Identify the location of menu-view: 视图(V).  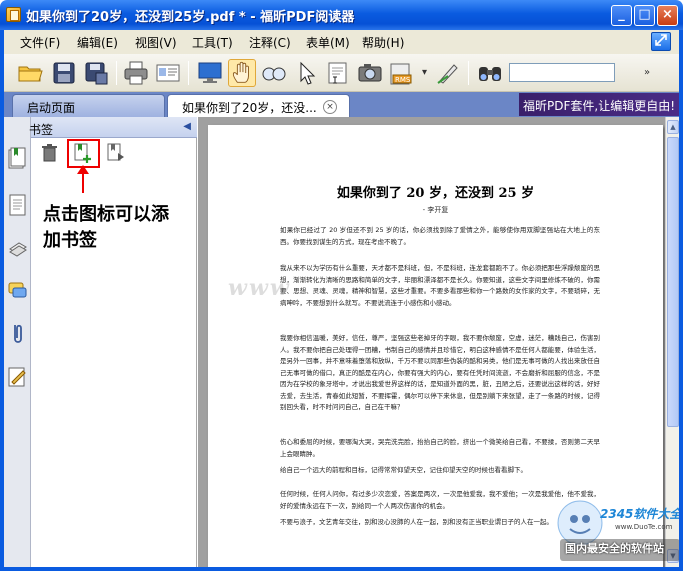
(156, 42).